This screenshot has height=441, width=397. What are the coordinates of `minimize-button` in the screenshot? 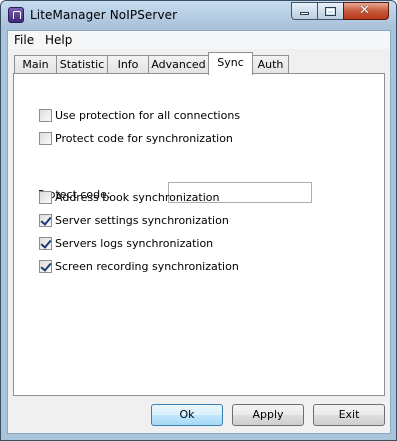 It's located at (304, 11).